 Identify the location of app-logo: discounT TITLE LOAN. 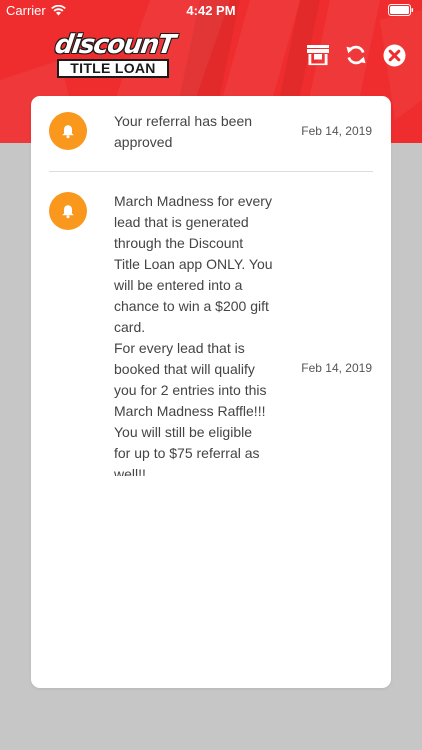
(117, 54).